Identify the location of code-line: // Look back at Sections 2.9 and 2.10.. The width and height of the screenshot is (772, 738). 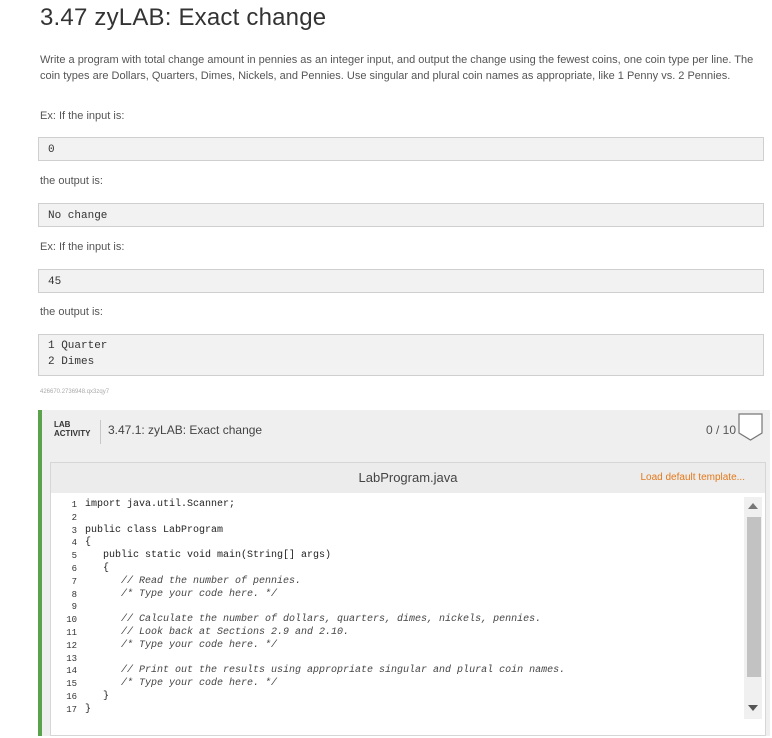
(217, 632).